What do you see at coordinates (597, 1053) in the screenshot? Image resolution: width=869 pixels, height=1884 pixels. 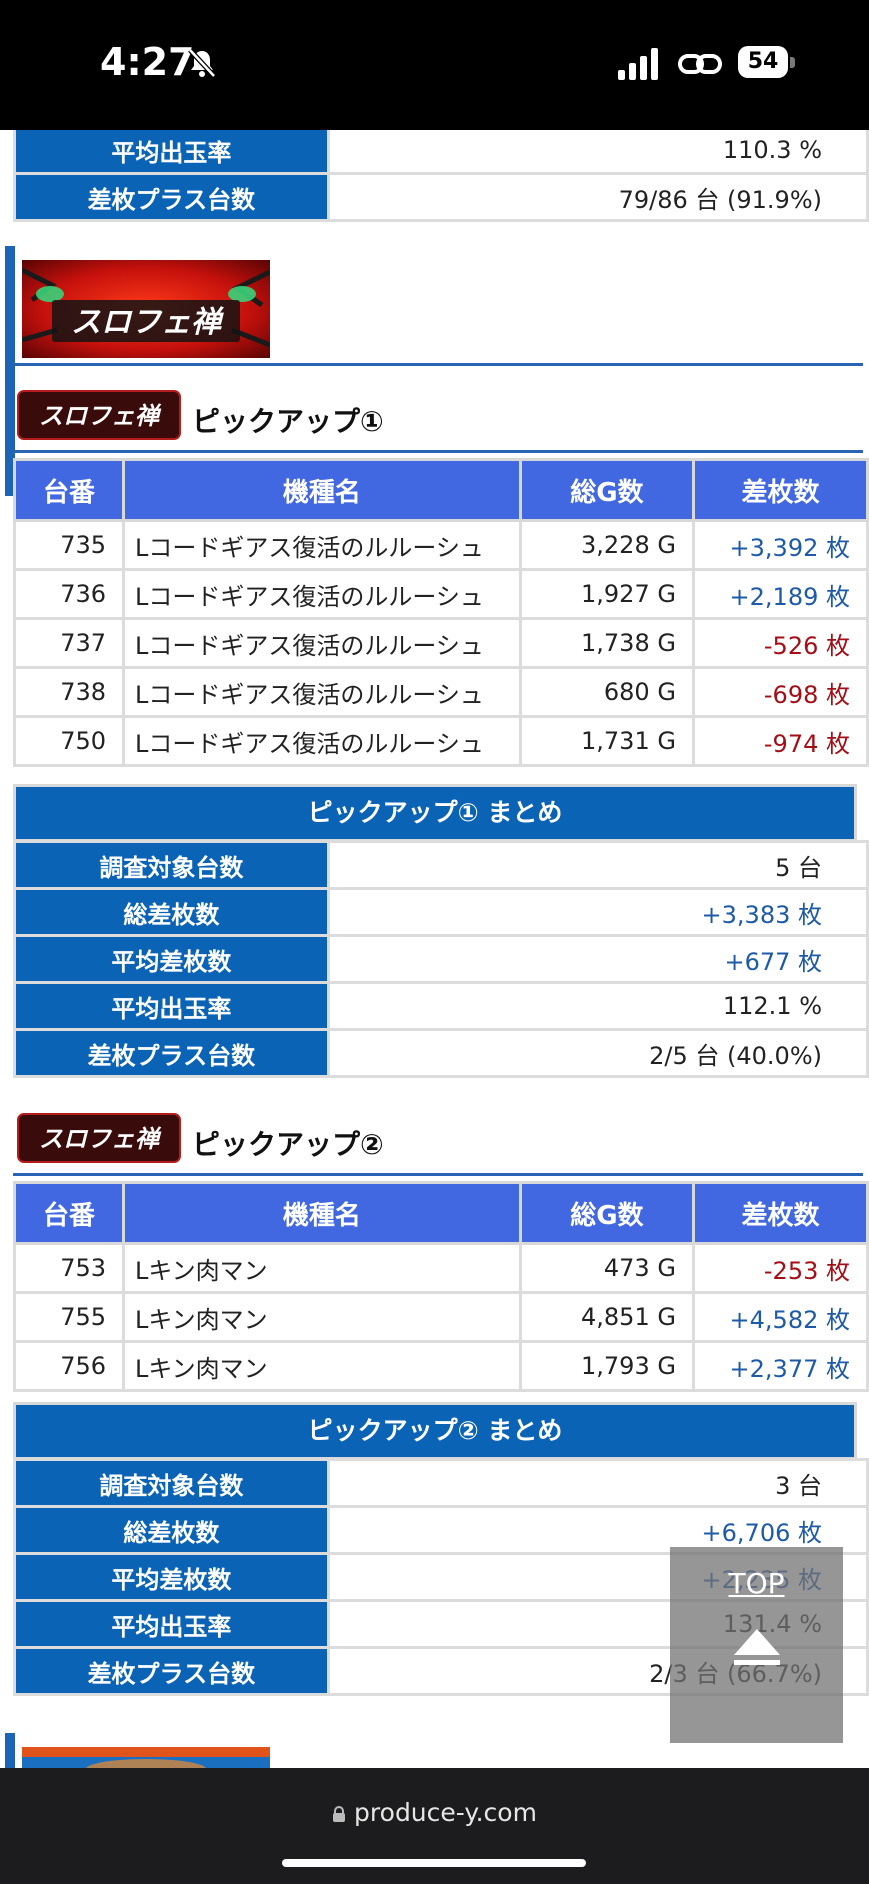 I see `summary-value: 2/5 台 (40.0%)` at bounding box center [597, 1053].